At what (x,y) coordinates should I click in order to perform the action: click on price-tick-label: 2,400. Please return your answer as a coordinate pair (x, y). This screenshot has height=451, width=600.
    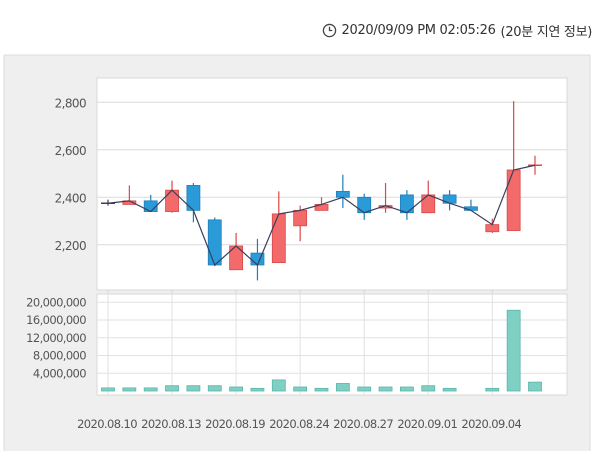
    Looking at the image, I should click on (70, 198).